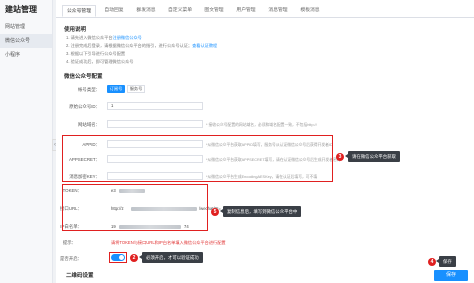  I want to click on website-domain-label: 网站域名：, so click(89, 124).